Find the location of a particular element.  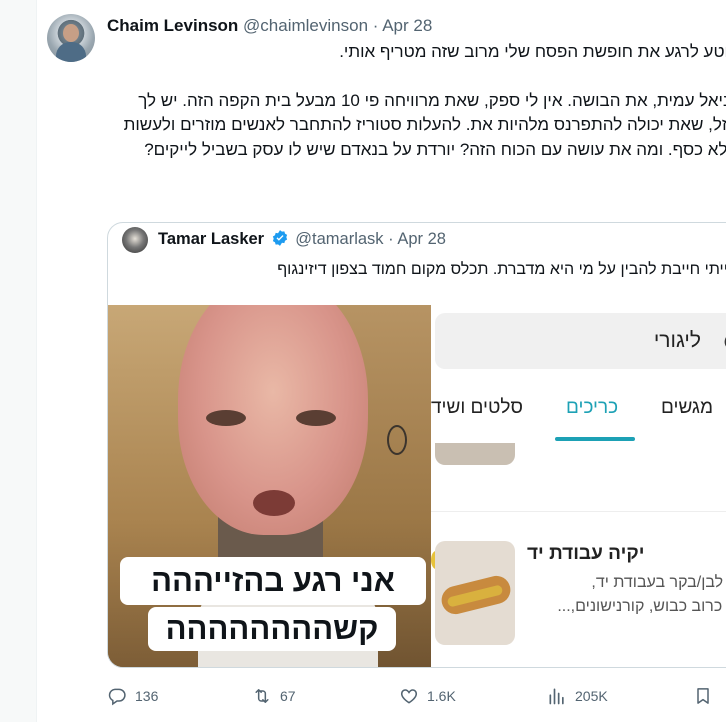

menu-tab-salads: סלטים ושיד is located at coordinates (477, 407).